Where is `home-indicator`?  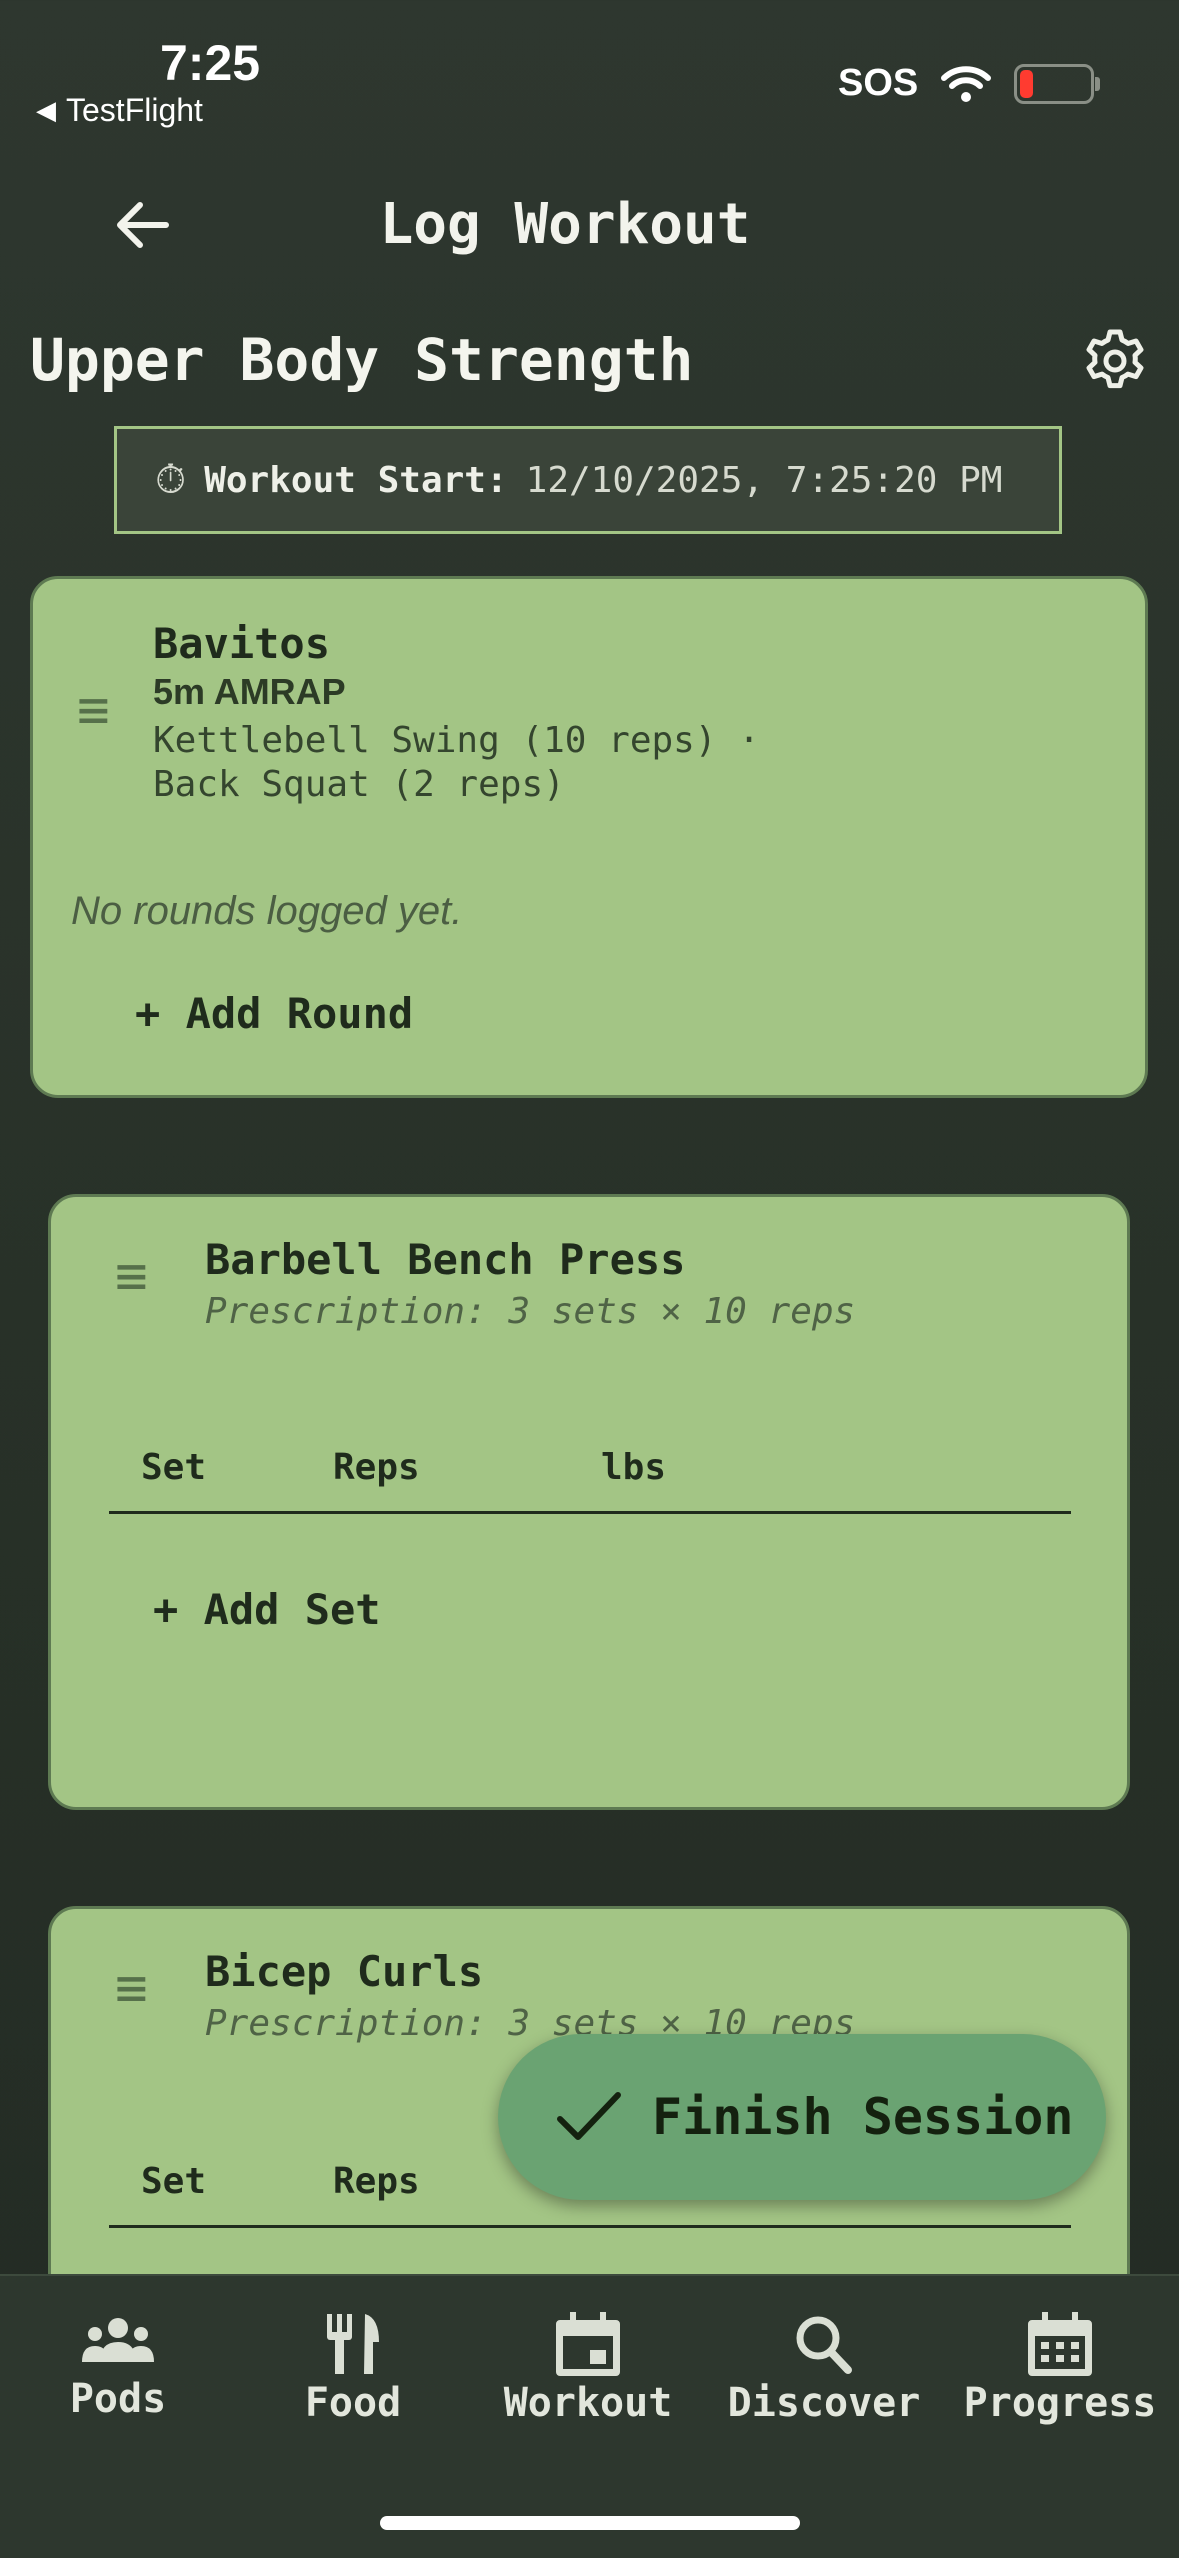 home-indicator is located at coordinates (590, 2523).